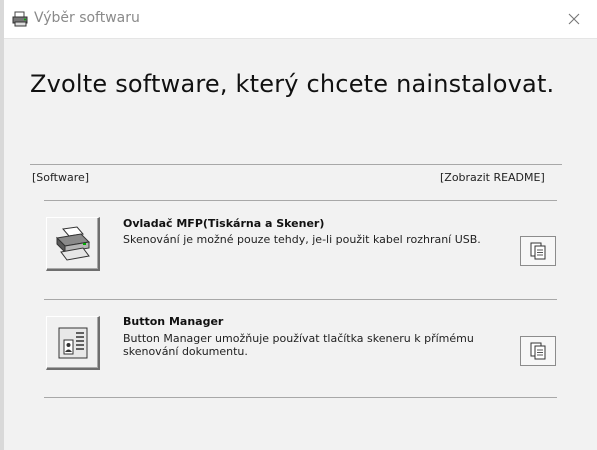 The height and width of the screenshot is (450, 597). Describe the element at coordinates (61, 177) in the screenshot. I see `software-column-label: [Software]` at that location.